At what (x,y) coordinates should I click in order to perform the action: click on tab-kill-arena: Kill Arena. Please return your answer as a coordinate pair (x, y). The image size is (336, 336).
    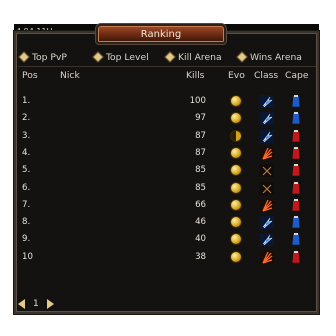
    Looking at the image, I should click on (193, 57).